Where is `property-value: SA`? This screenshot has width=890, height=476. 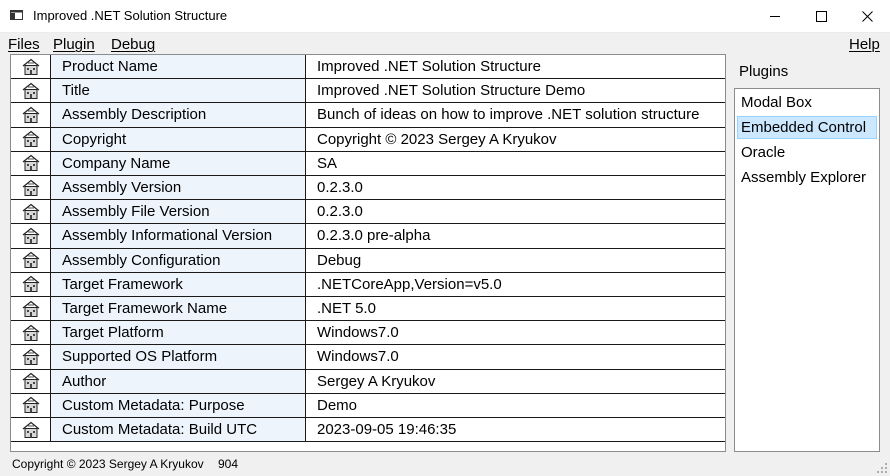 property-value: SA is located at coordinates (327, 163).